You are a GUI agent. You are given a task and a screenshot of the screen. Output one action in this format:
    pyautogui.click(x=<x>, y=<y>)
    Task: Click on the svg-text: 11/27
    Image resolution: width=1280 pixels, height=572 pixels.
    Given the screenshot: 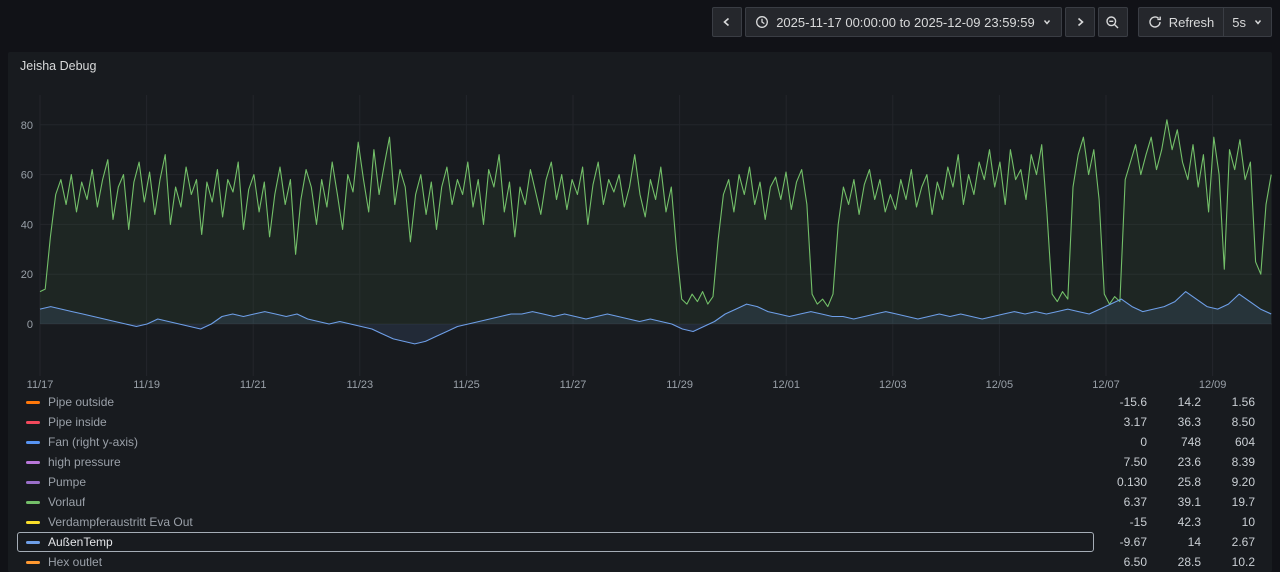 What is the action you would take?
    pyautogui.click(x=573, y=385)
    